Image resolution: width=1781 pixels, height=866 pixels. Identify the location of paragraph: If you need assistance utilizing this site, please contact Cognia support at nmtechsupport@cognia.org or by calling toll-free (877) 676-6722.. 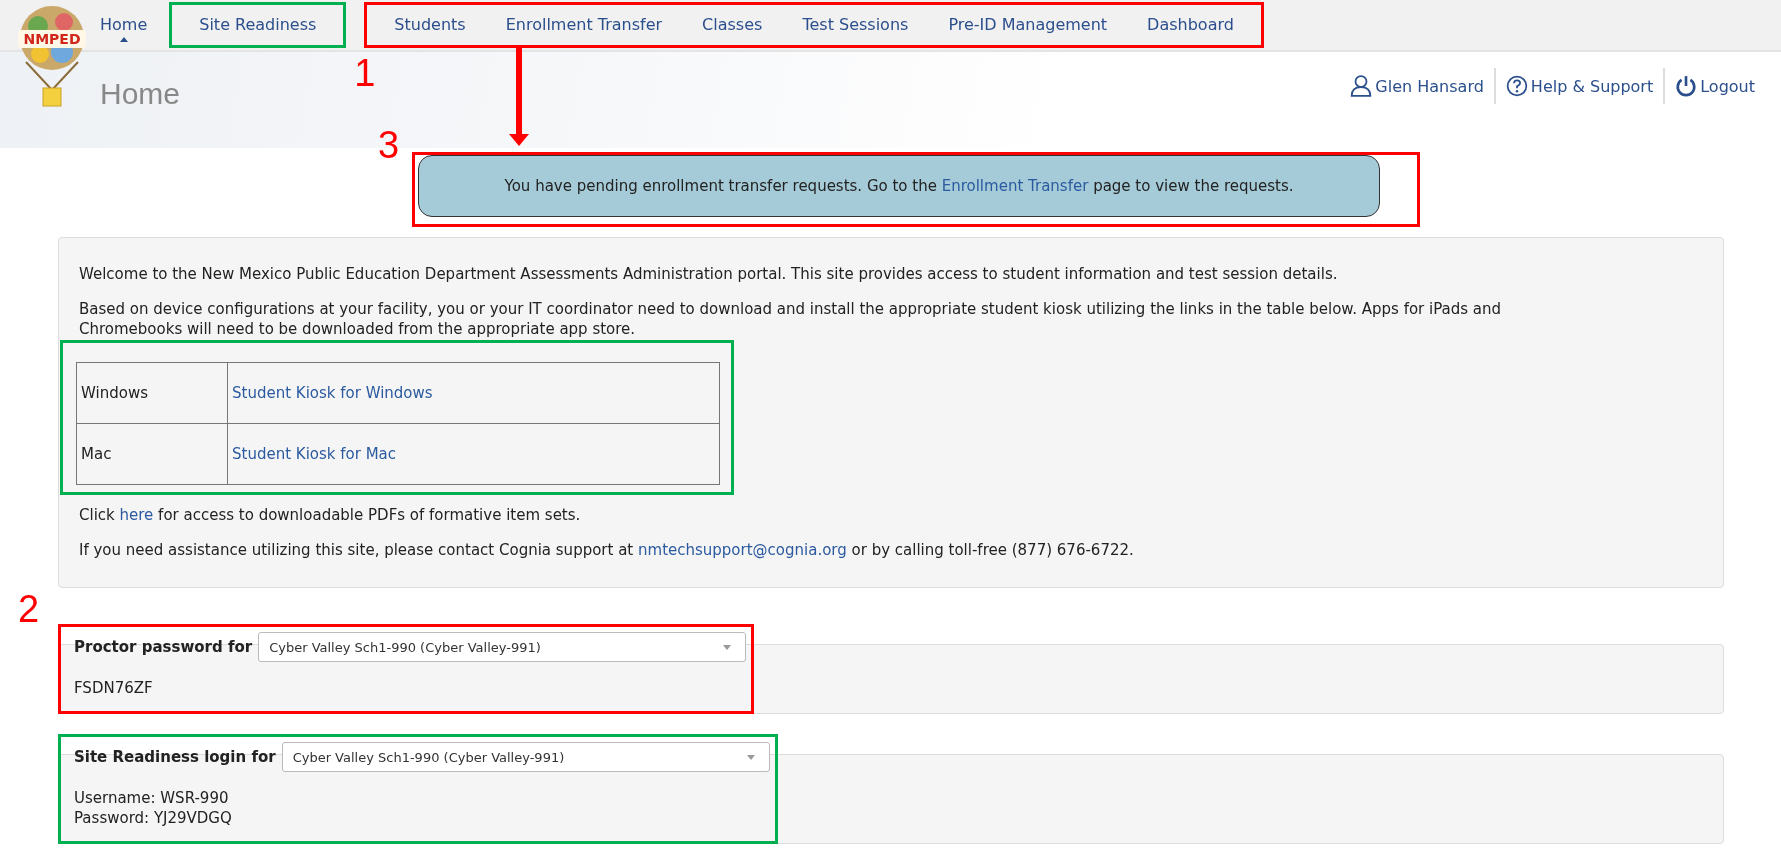
(607, 550).